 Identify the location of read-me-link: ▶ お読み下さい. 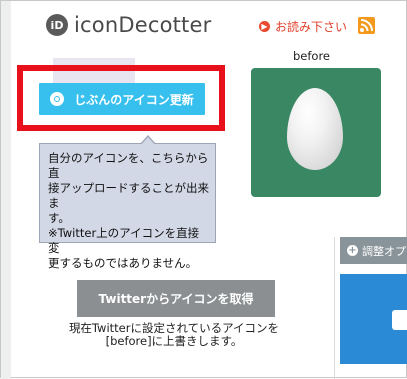
(303, 26).